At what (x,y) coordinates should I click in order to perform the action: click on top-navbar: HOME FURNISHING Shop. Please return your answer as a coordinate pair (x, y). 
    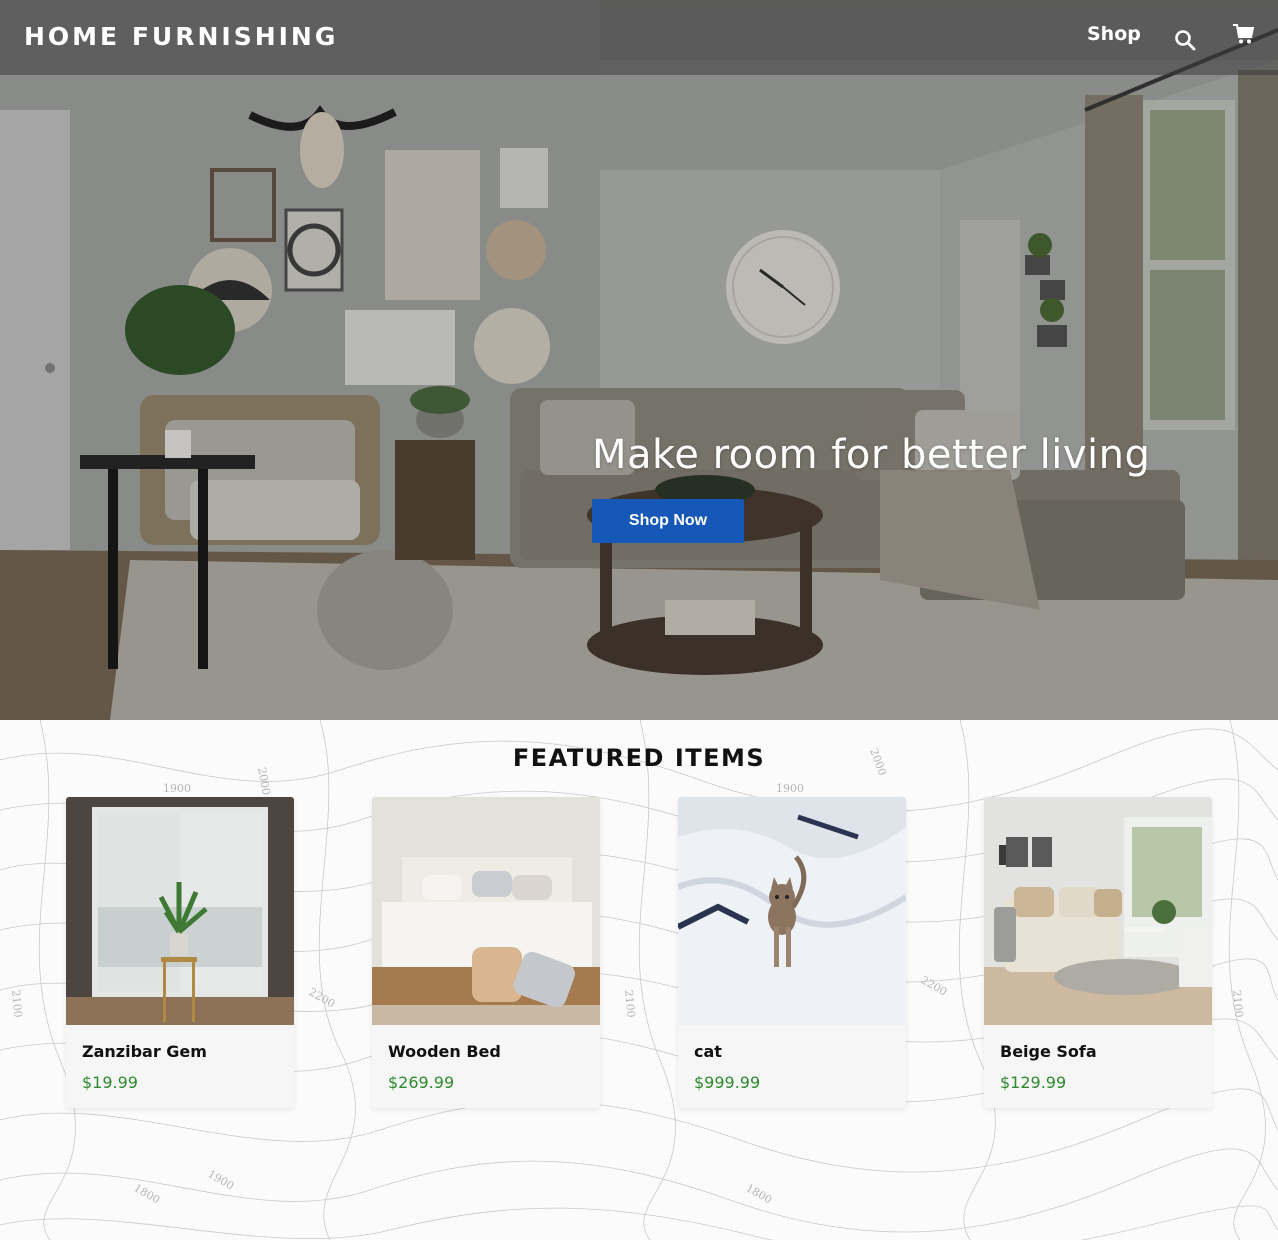
    Looking at the image, I should click on (639, 37).